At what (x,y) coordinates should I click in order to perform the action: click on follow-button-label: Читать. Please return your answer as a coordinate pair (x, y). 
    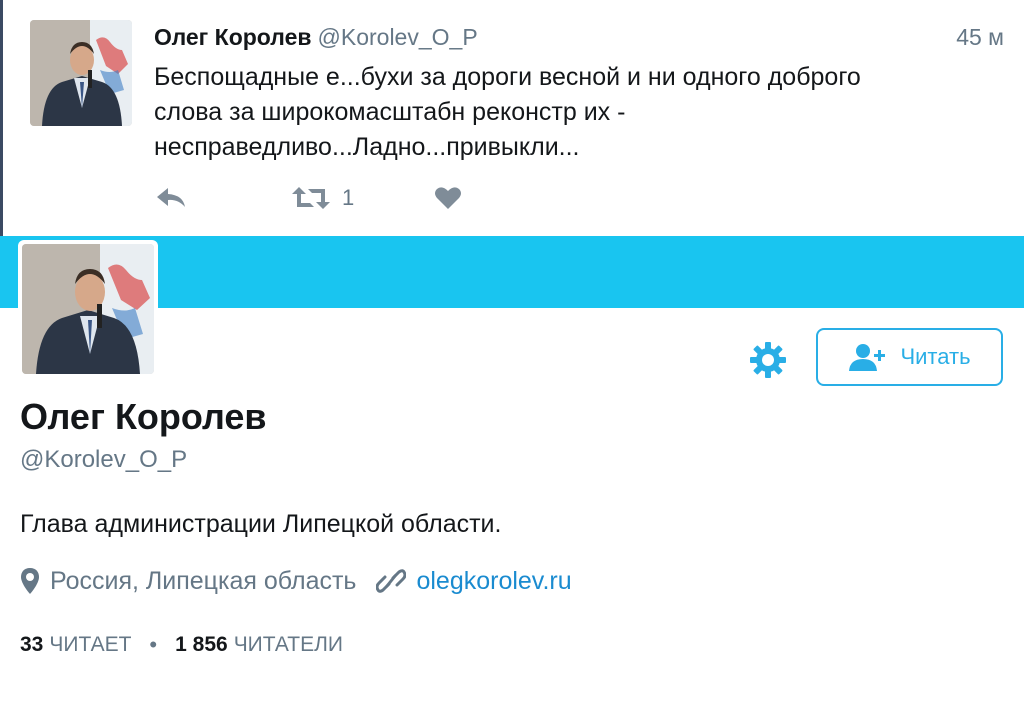
    Looking at the image, I should click on (935, 356).